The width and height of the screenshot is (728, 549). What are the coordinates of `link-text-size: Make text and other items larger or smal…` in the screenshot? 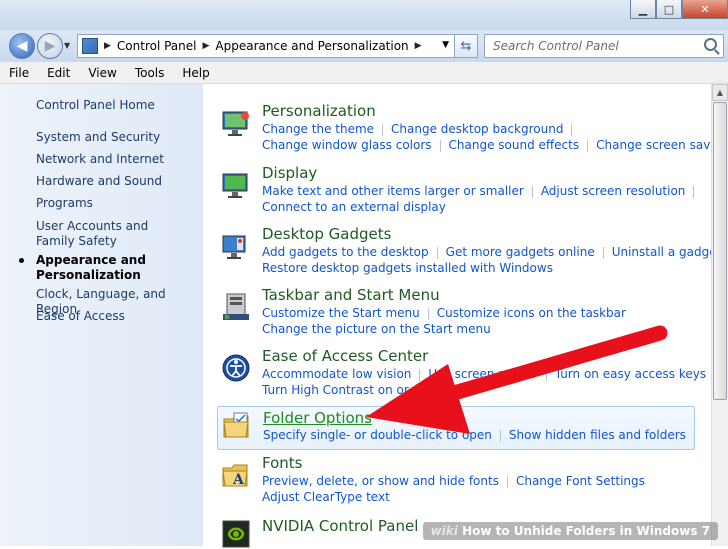 It's located at (393, 191).